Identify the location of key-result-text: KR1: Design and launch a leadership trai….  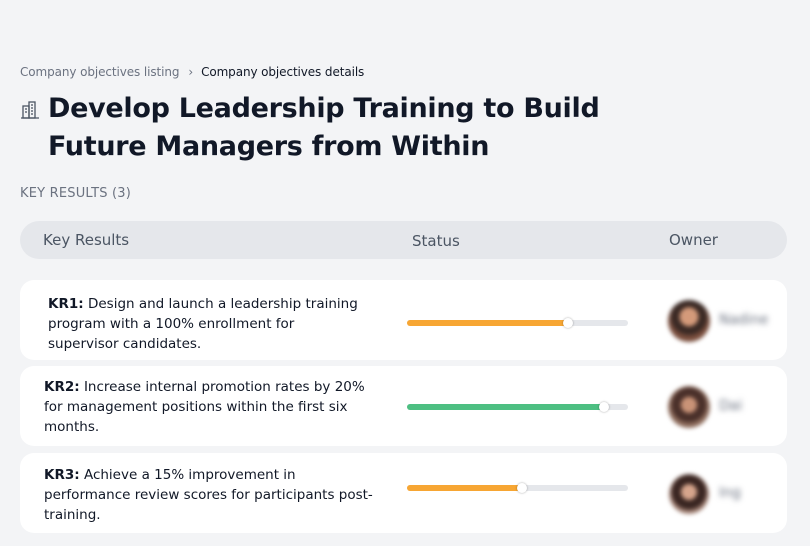
(208, 324).